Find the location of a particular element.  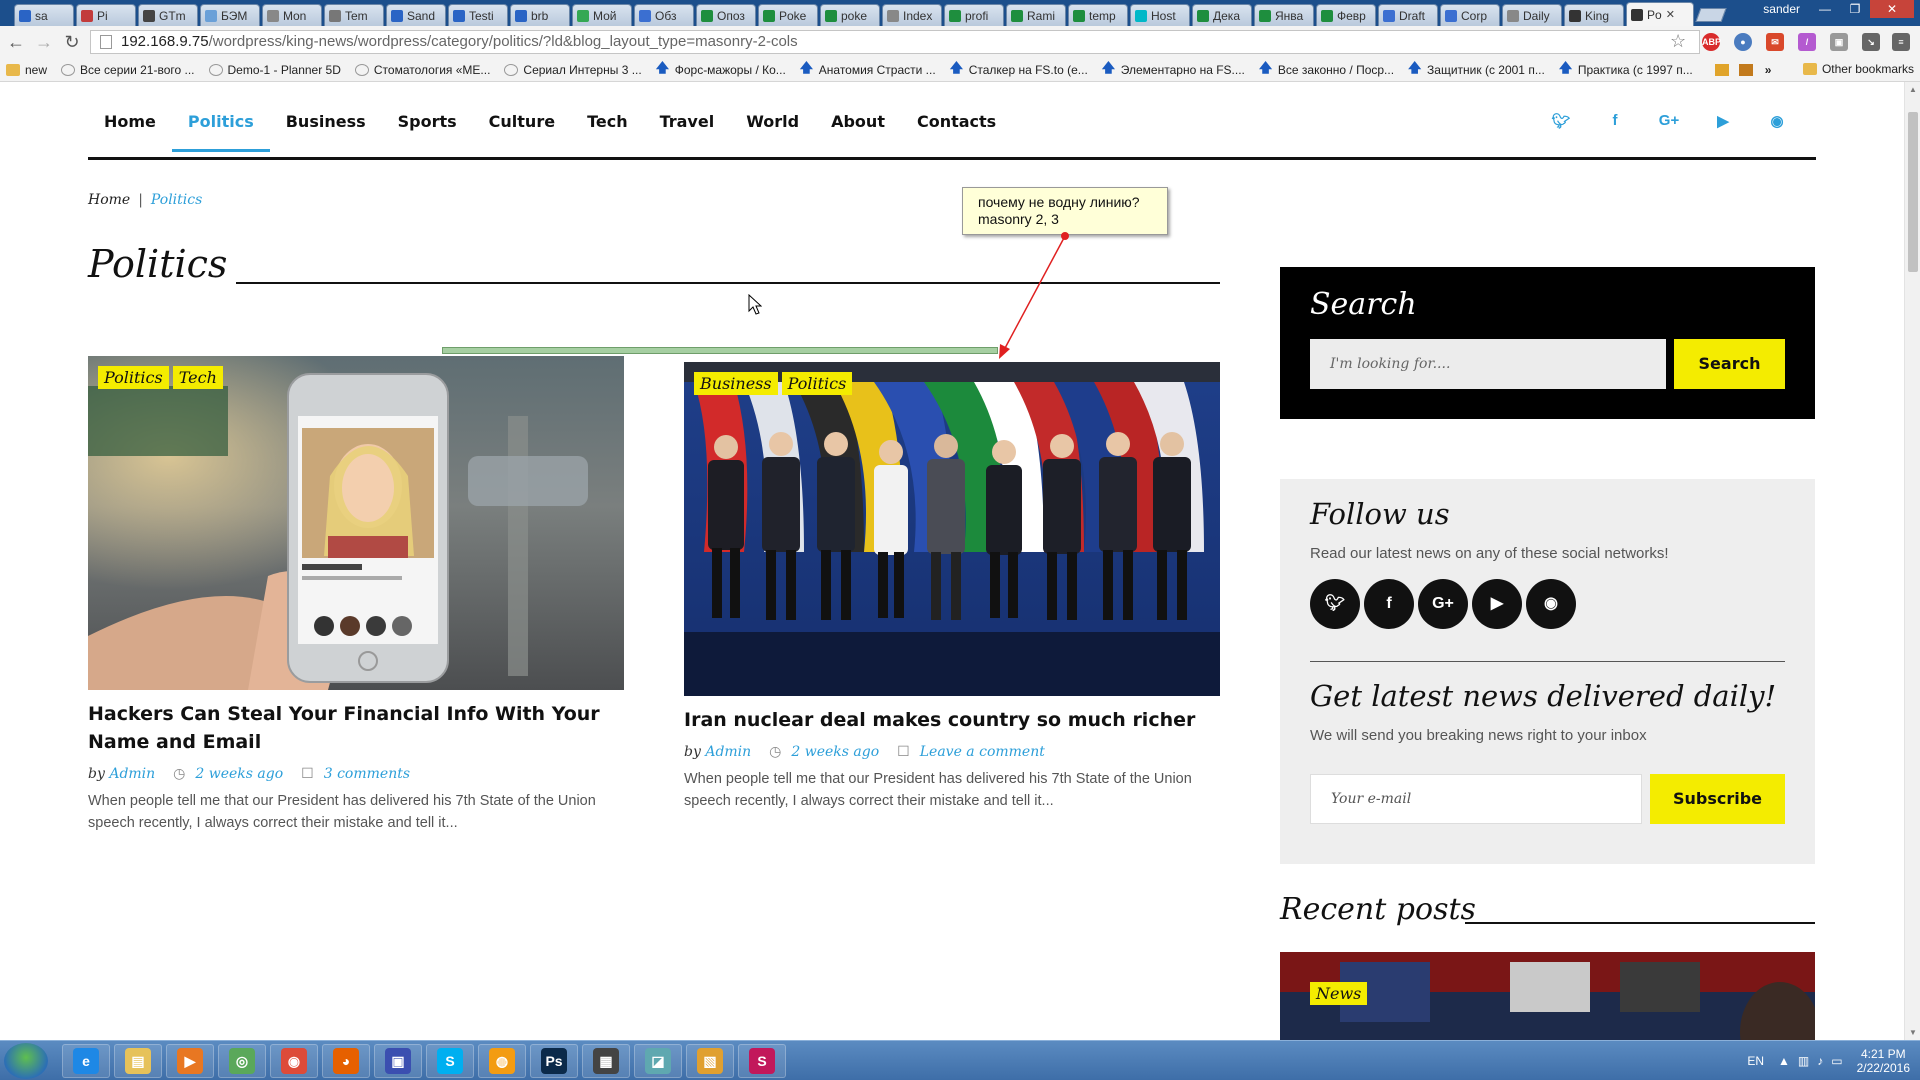

post-comments: 3 comments is located at coordinates (367, 774).